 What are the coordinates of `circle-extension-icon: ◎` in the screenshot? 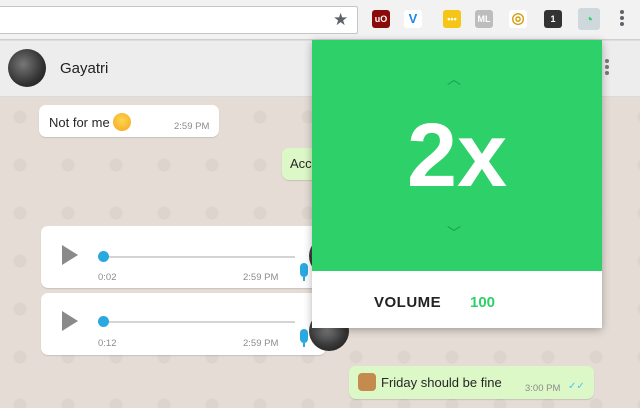 It's located at (518, 19).